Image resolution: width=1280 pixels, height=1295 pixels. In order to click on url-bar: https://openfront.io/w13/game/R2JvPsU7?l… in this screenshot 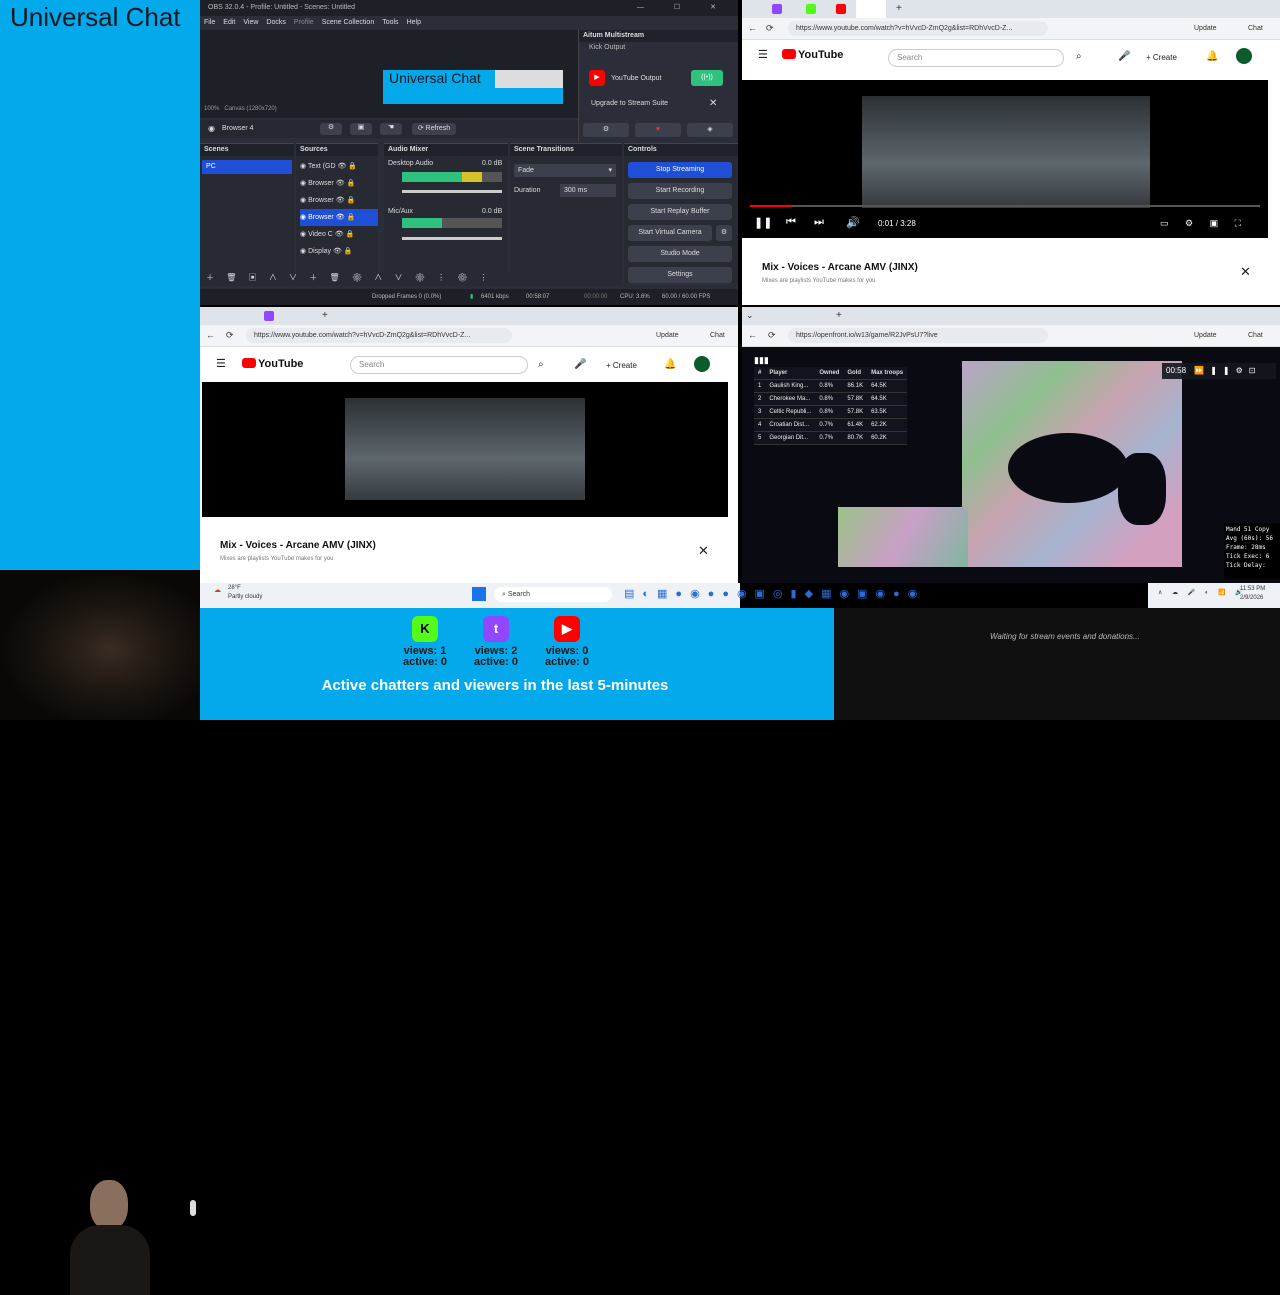, I will do `click(918, 335)`.